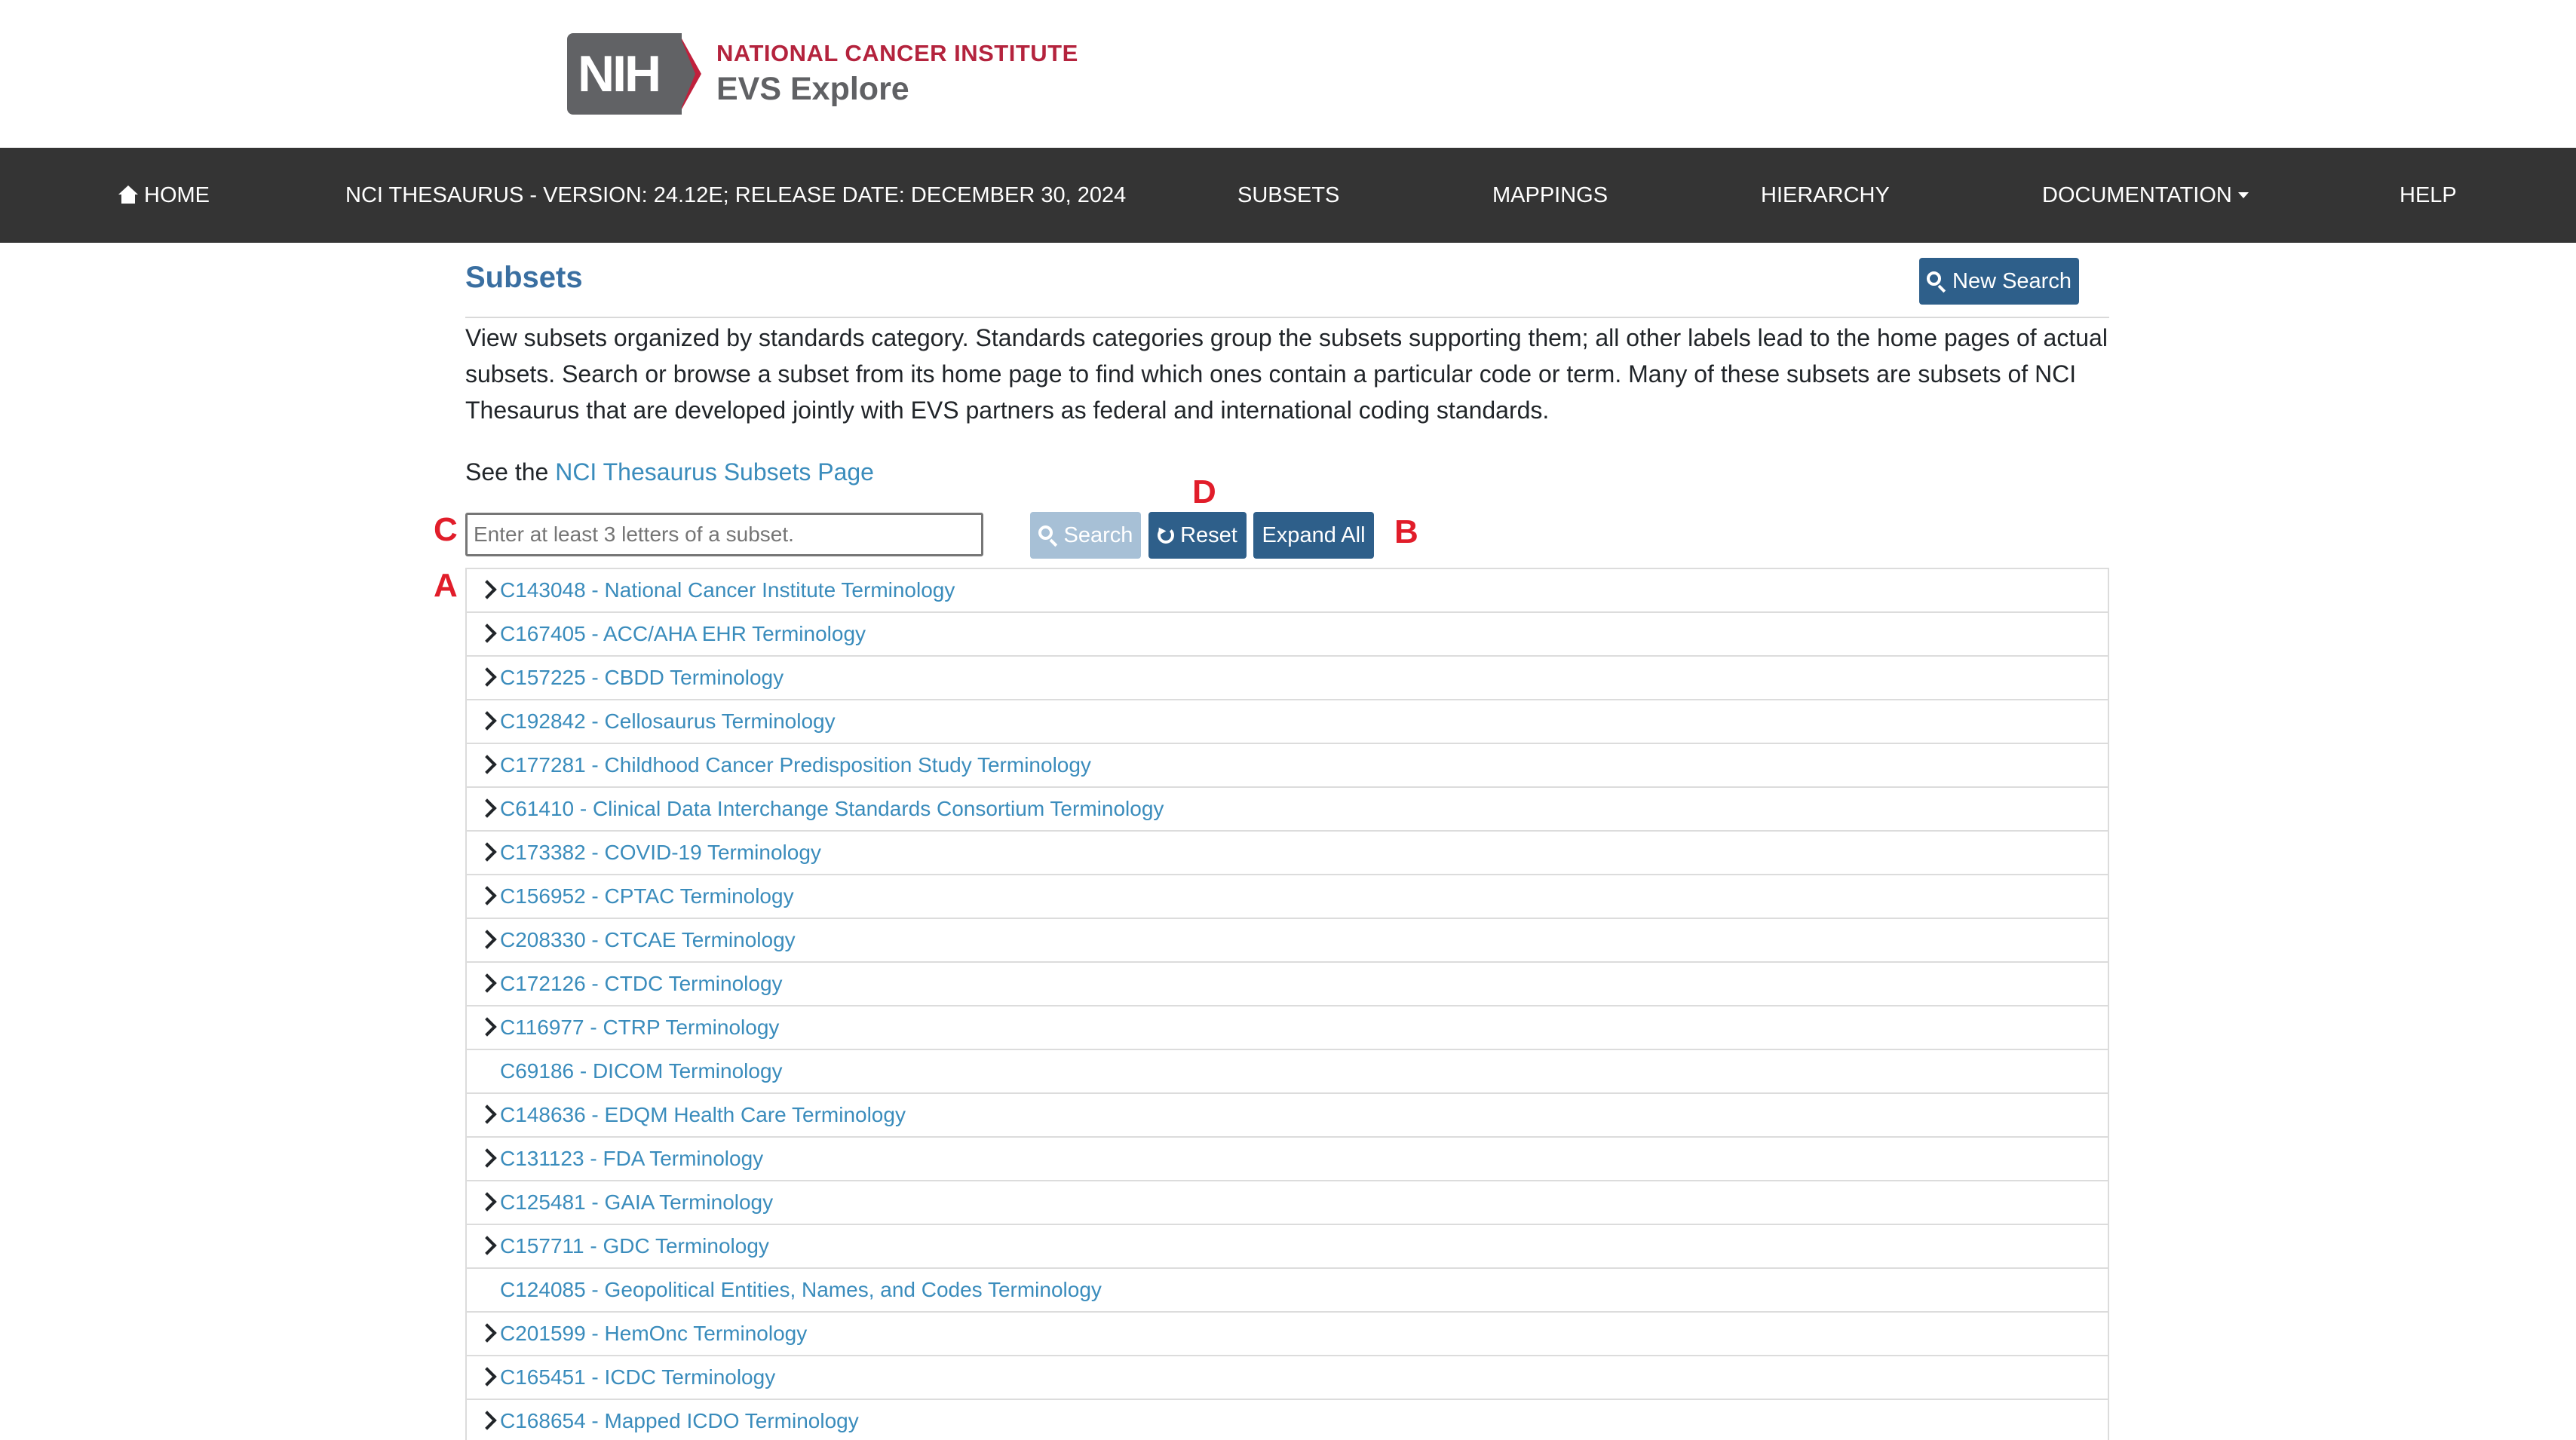 This screenshot has height=1440, width=2576. What do you see at coordinates (724, 534) in the screenshot?
I see `subset-search-input` at bounding box center [724, 534].